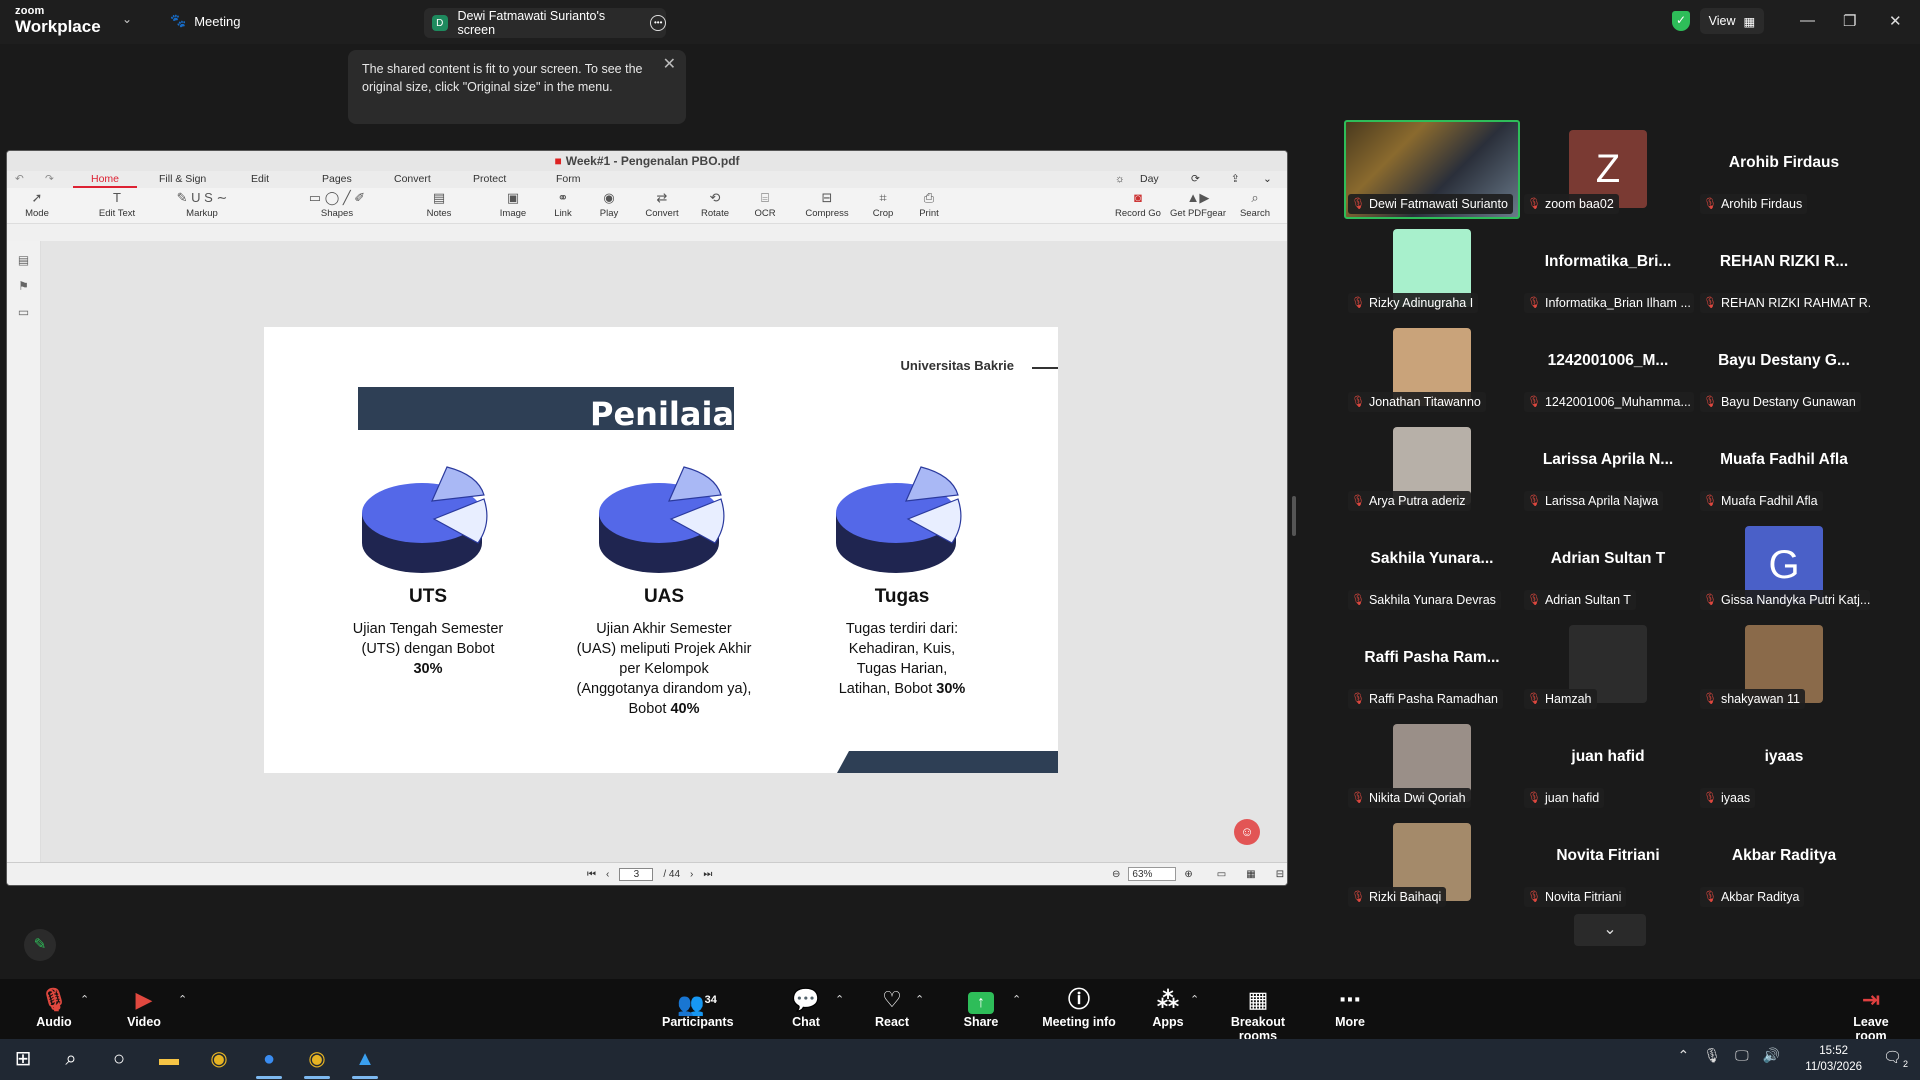 The image size is (1920, 1080). What do you see at coordinates (1280, 874) in the screenshot?
I see `fit-page-icon: ⊟` at bounding box center [1280, 874].